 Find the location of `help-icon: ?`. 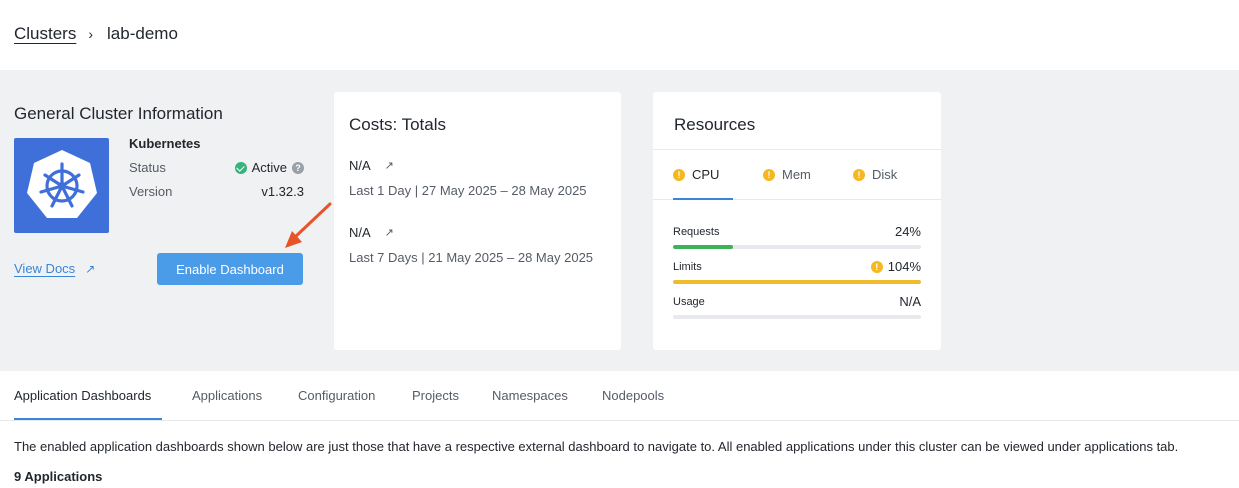

help-icon: ? is located at coordinates (298, 167).